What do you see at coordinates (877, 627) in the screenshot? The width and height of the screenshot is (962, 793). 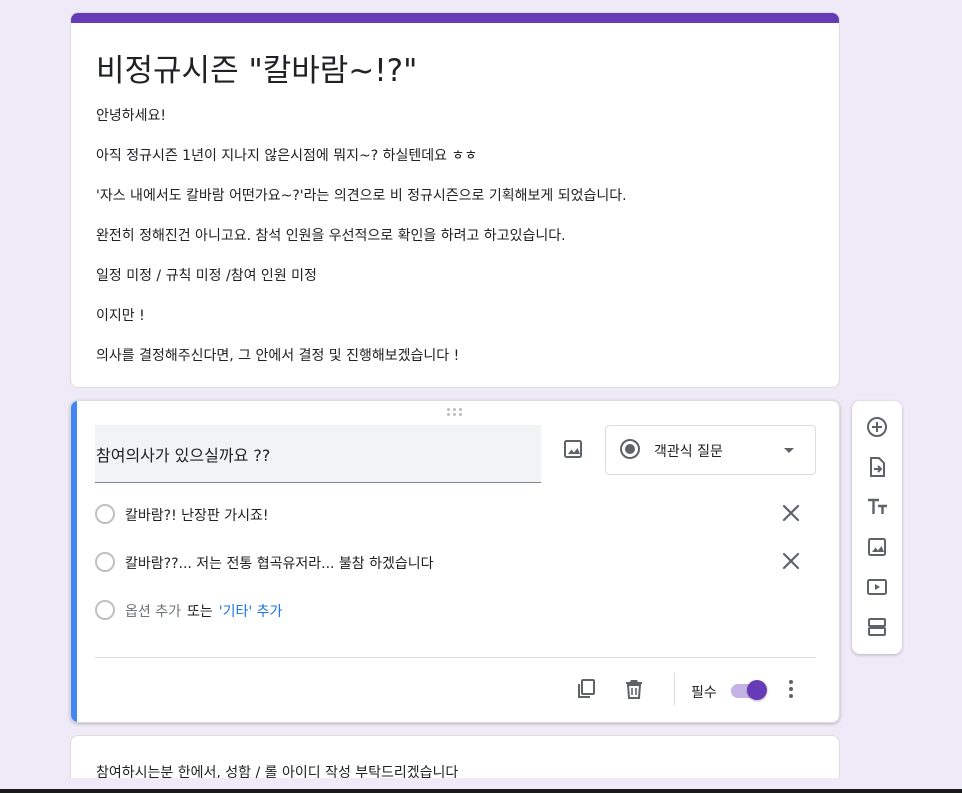 I see `add-section-icon` at bounding box center [877, 627].